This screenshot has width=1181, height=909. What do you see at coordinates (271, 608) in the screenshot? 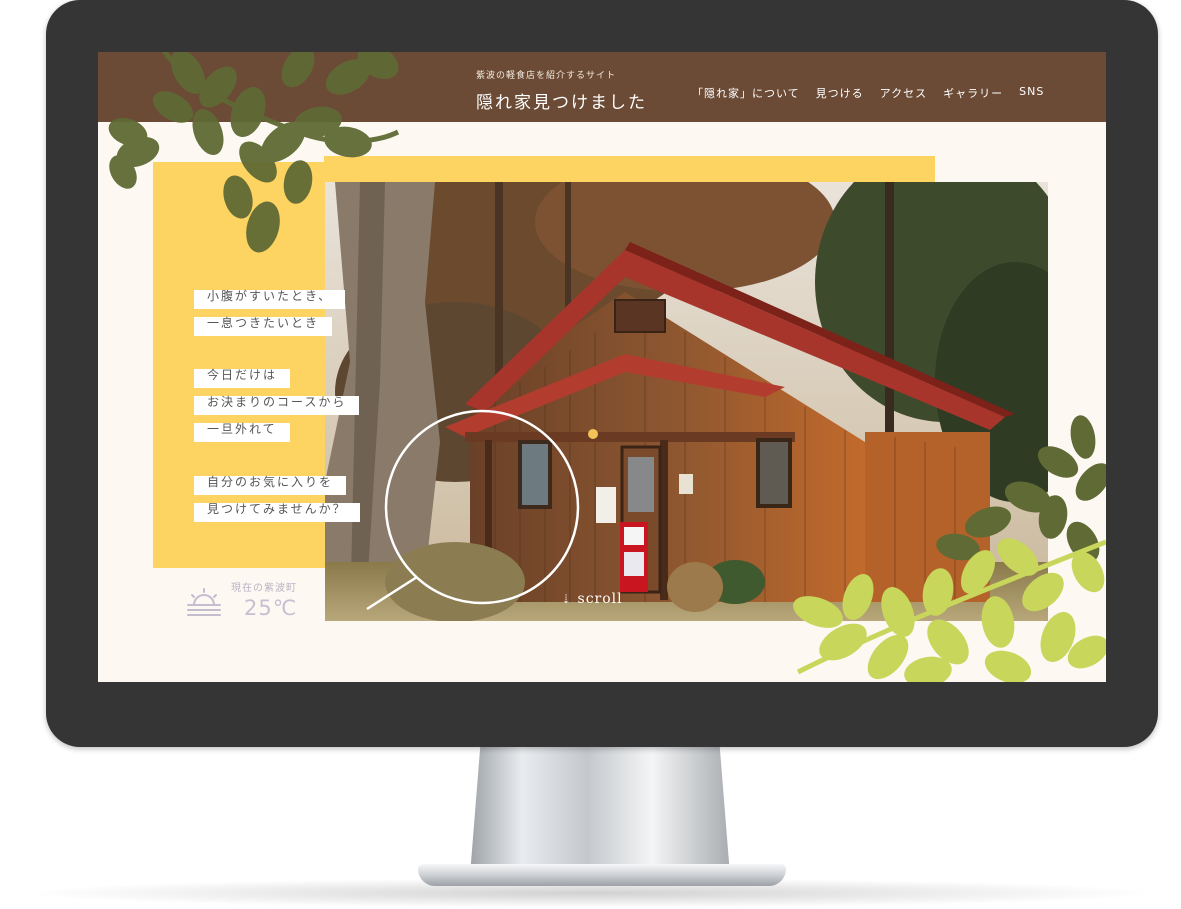
I see `weather-temperature: 25℃` at bounding box center [271, 608].